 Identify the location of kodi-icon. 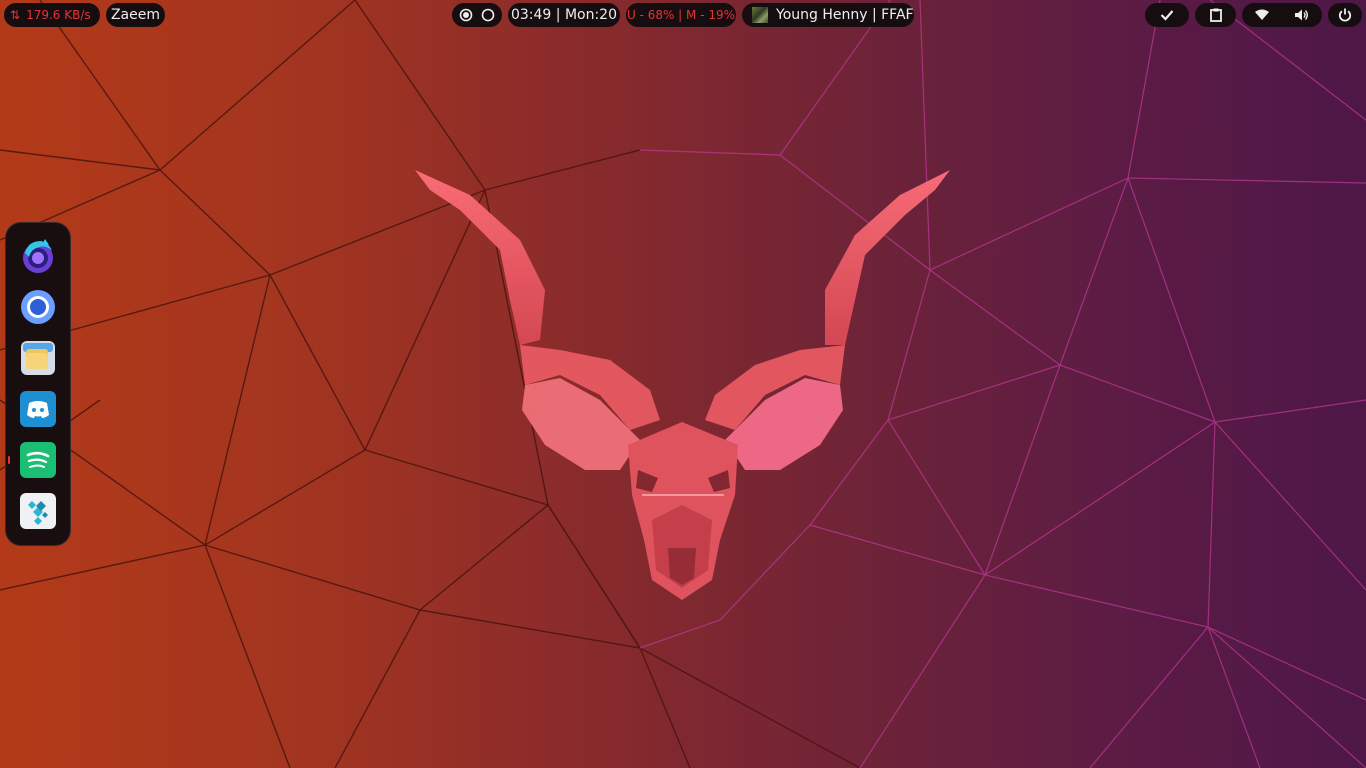
(38, 511).